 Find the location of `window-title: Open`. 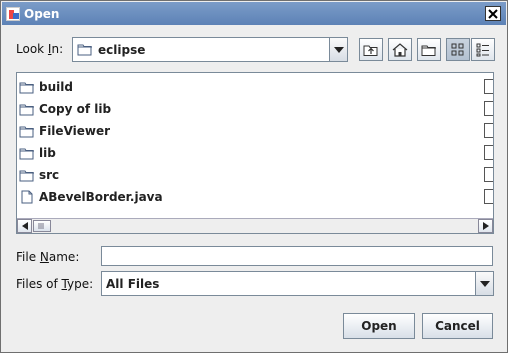

window-title: Open is located at coordinates (42, 13).